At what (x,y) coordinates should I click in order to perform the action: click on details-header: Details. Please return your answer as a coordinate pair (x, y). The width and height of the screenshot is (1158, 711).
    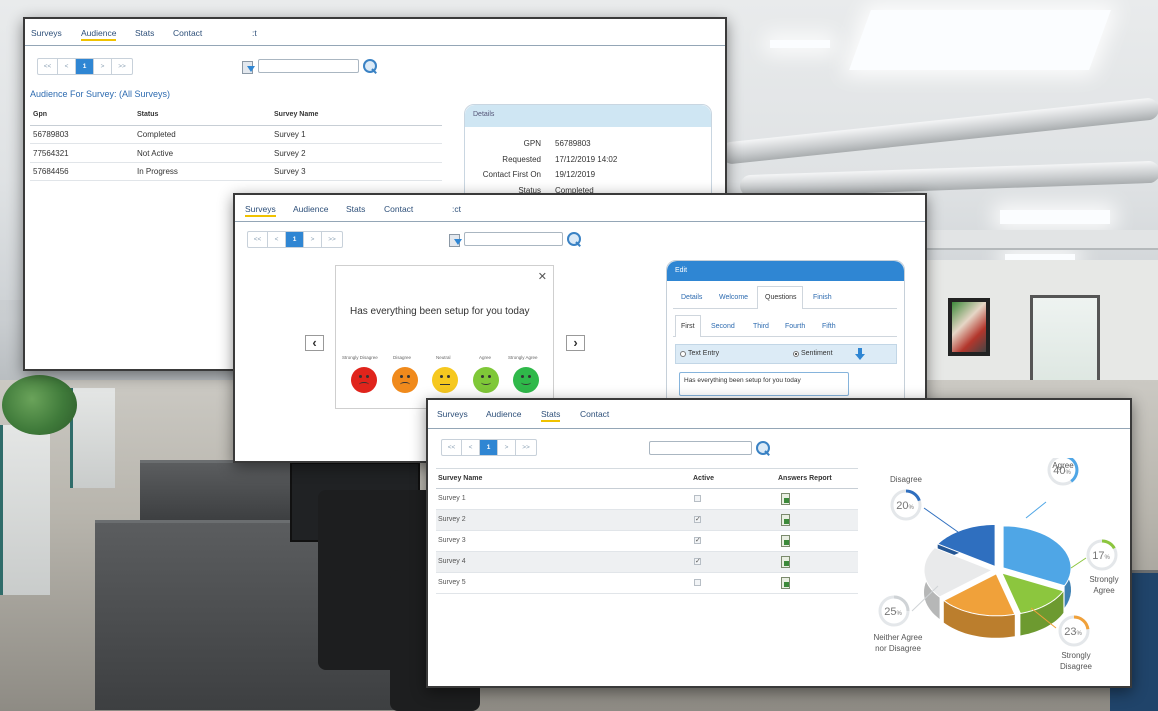
    Looking at the image, I should click on (588, 116).